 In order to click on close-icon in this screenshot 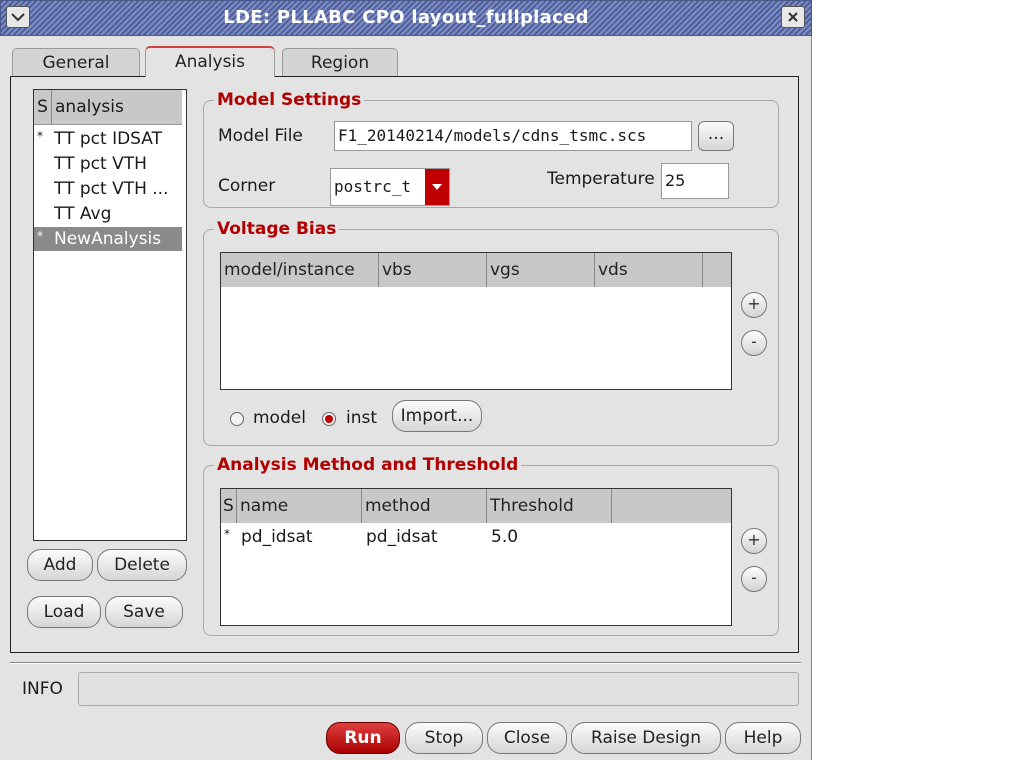, I will do `click(793, 17)`.